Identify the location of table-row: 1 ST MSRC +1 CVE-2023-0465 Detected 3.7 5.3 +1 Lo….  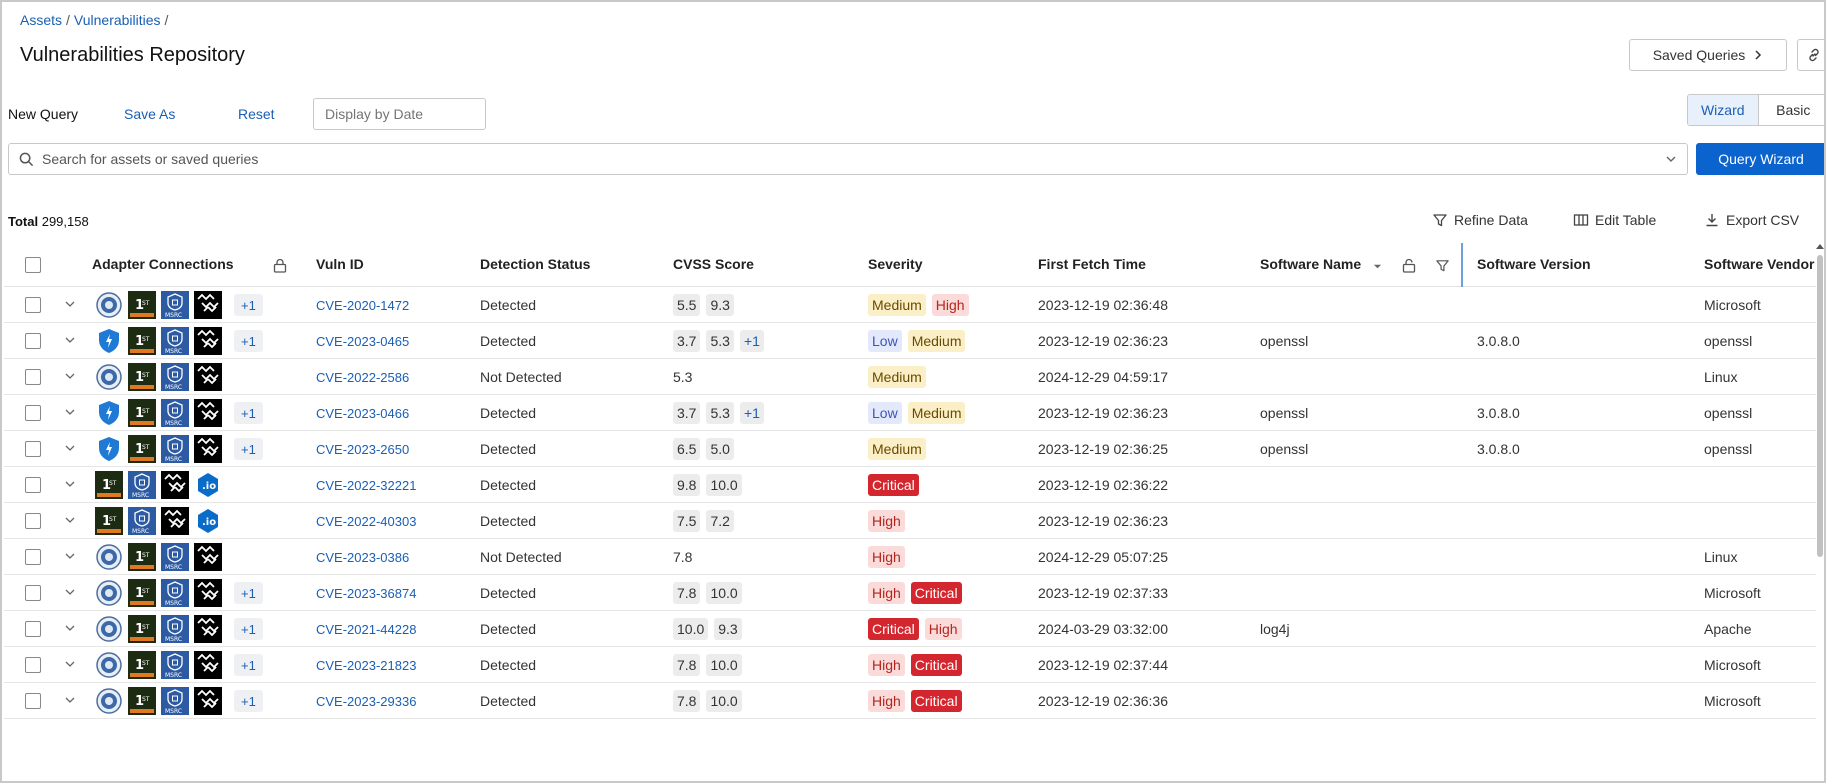
(910, 341).